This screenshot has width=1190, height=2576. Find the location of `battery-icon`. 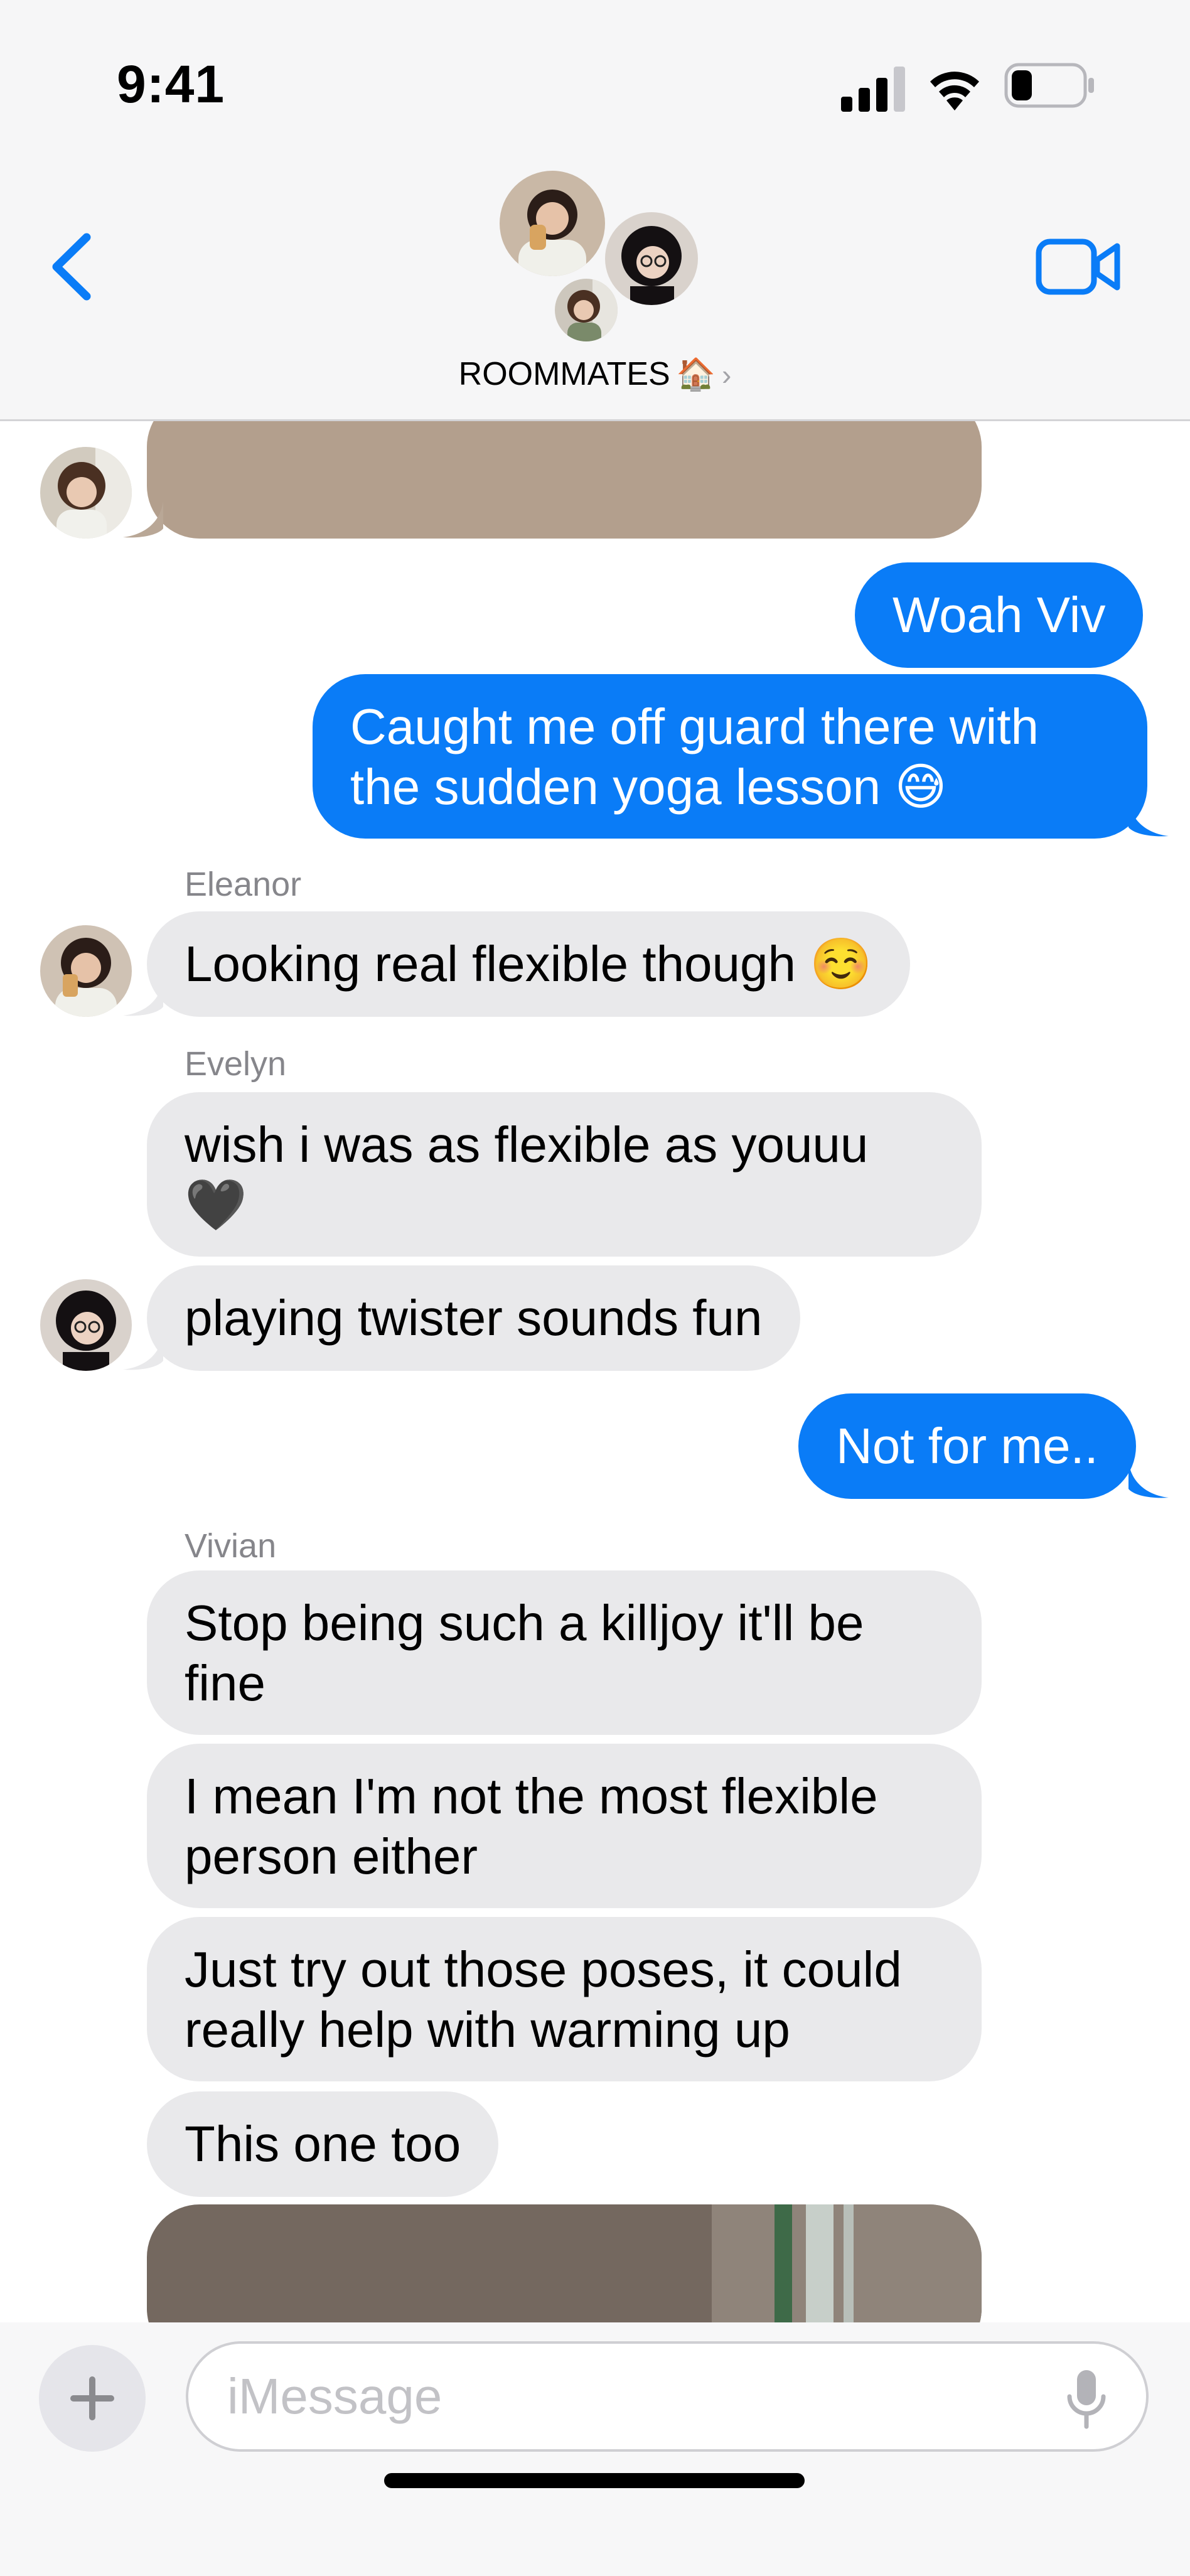

battery-icon is located at coordinates (1049, 85).